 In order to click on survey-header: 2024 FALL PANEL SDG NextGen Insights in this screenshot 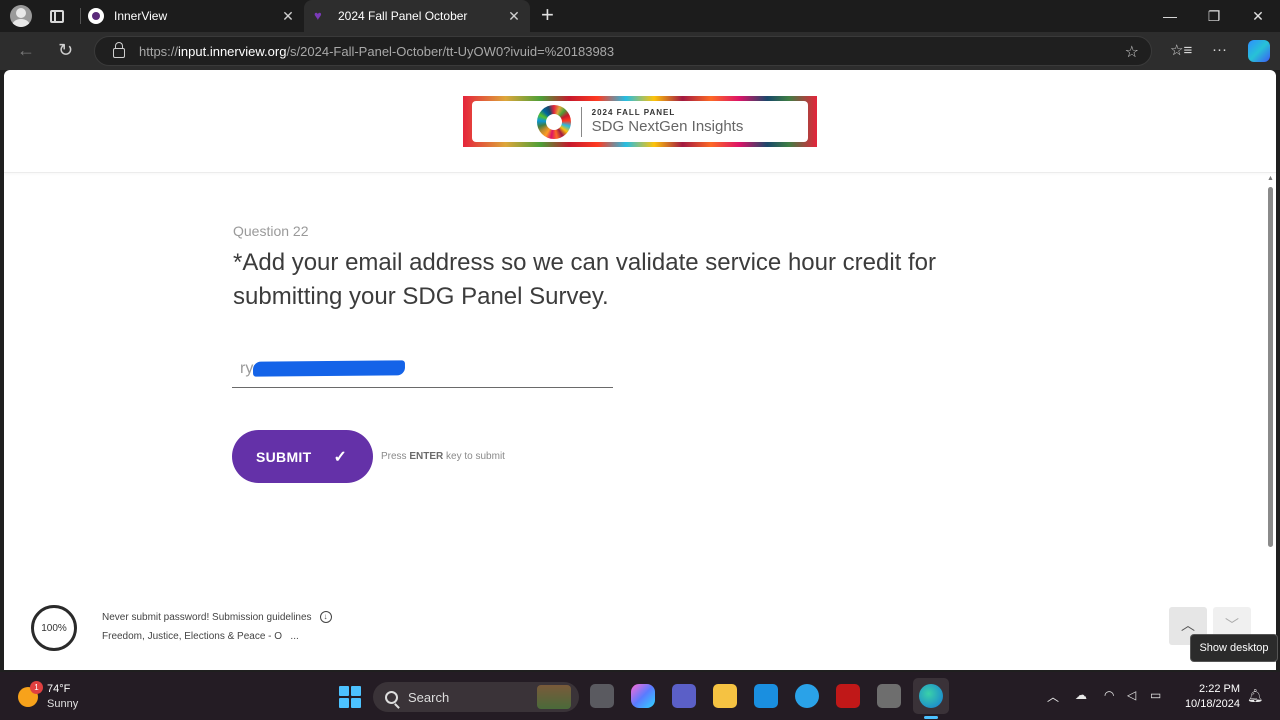, I will do `click(640, 121)`.